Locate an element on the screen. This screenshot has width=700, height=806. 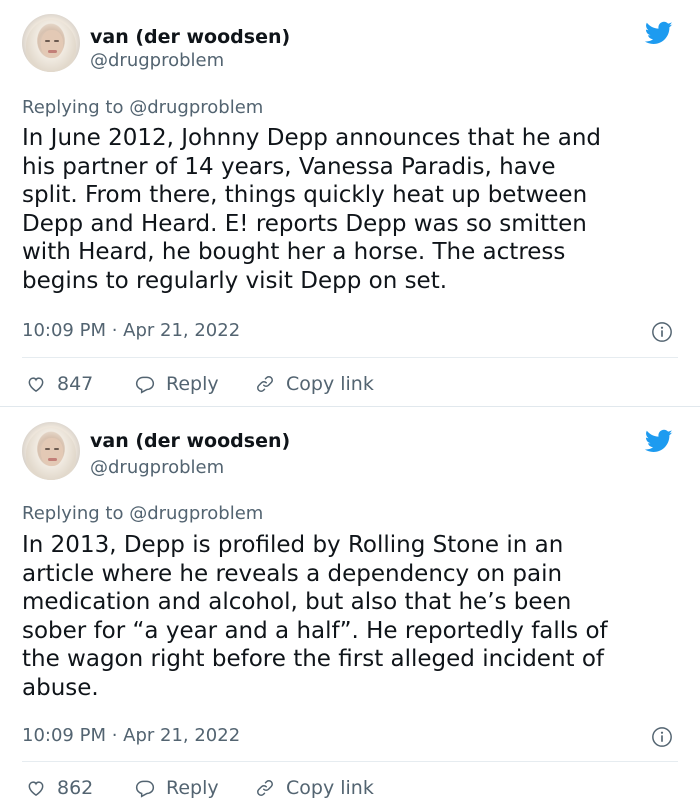
like-button: 847 is located at coordinates (59, 384).